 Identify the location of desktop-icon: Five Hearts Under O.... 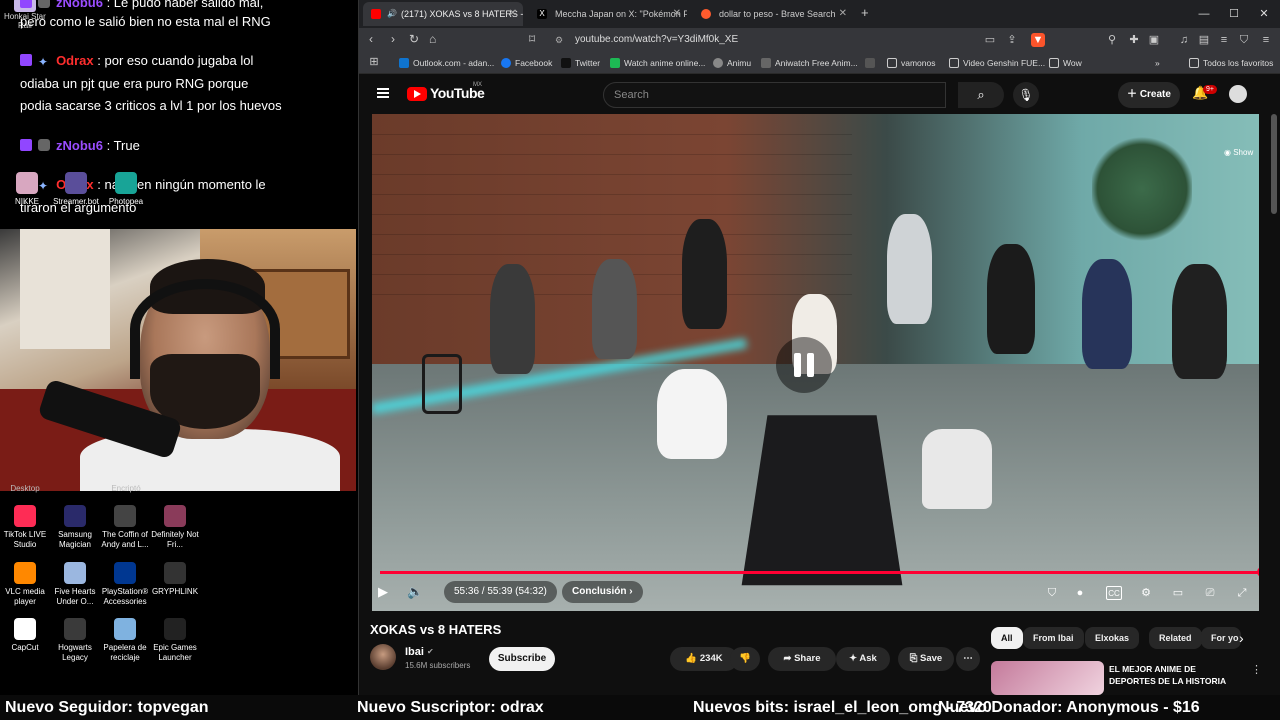
(75, 584).